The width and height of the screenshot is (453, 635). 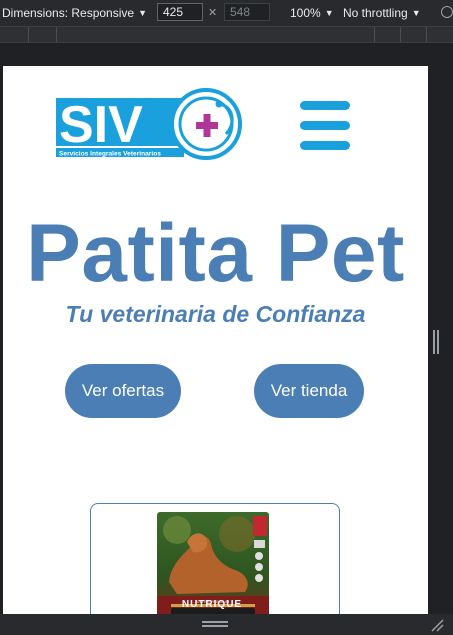 I want to click on throttle-label: No throttling, so click(x=375, y=13).